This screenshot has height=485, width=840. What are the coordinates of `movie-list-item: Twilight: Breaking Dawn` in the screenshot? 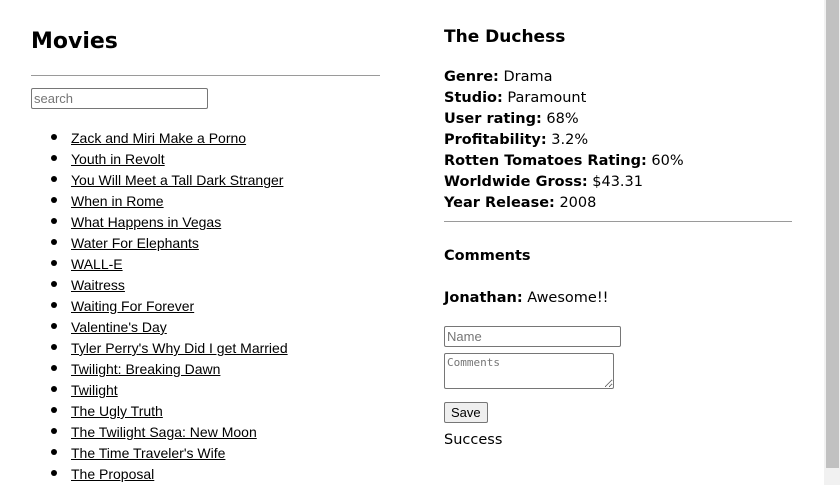 It's located at (159, 368).